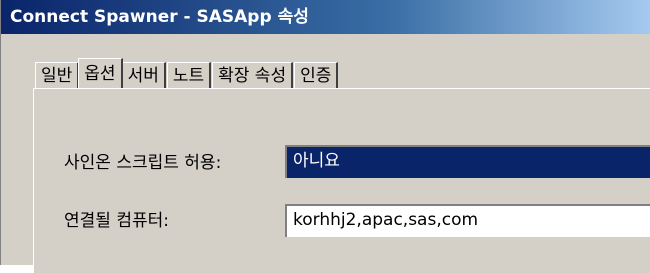 This screenshot has height=273, width=650. What do you see at coordinates (159, 17) in the screenshot?
I see `window-title: Connect Spawner - SASApp 속성` at bounding box center [159, 17].